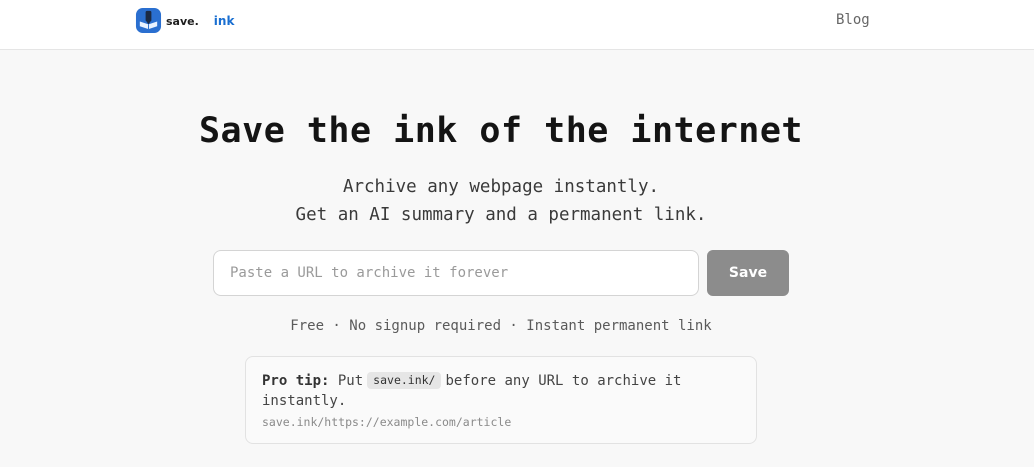 The image size is (1034, 467). I want to click on pro-tip-example: save.ink/https://example.com/article, so click(387, 422).